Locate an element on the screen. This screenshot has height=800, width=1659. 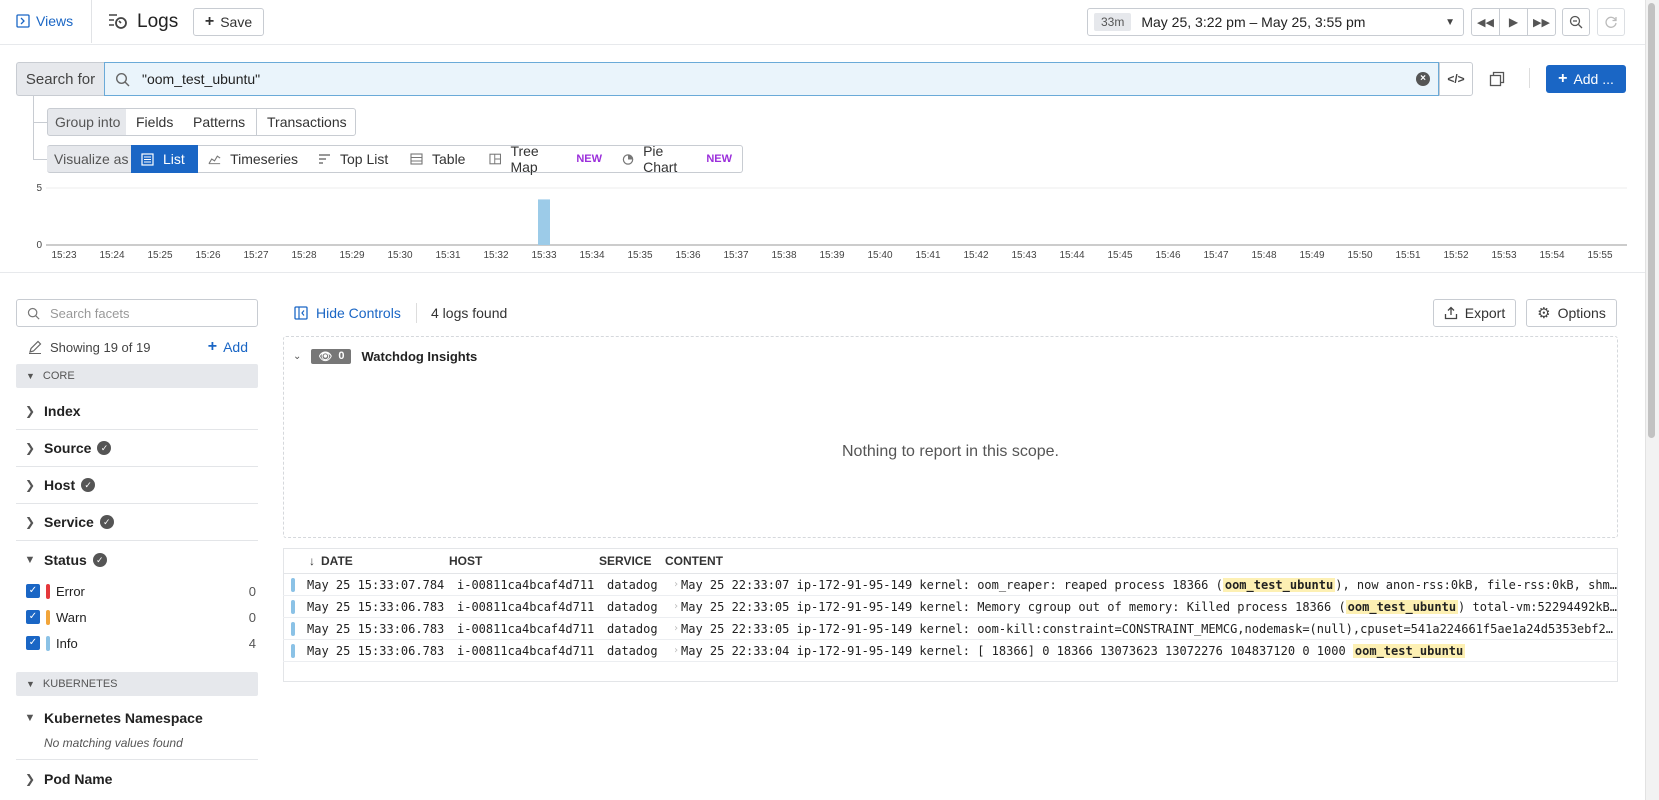
sort-arrow-icon: ↓ is located at coordinates (312, 561).